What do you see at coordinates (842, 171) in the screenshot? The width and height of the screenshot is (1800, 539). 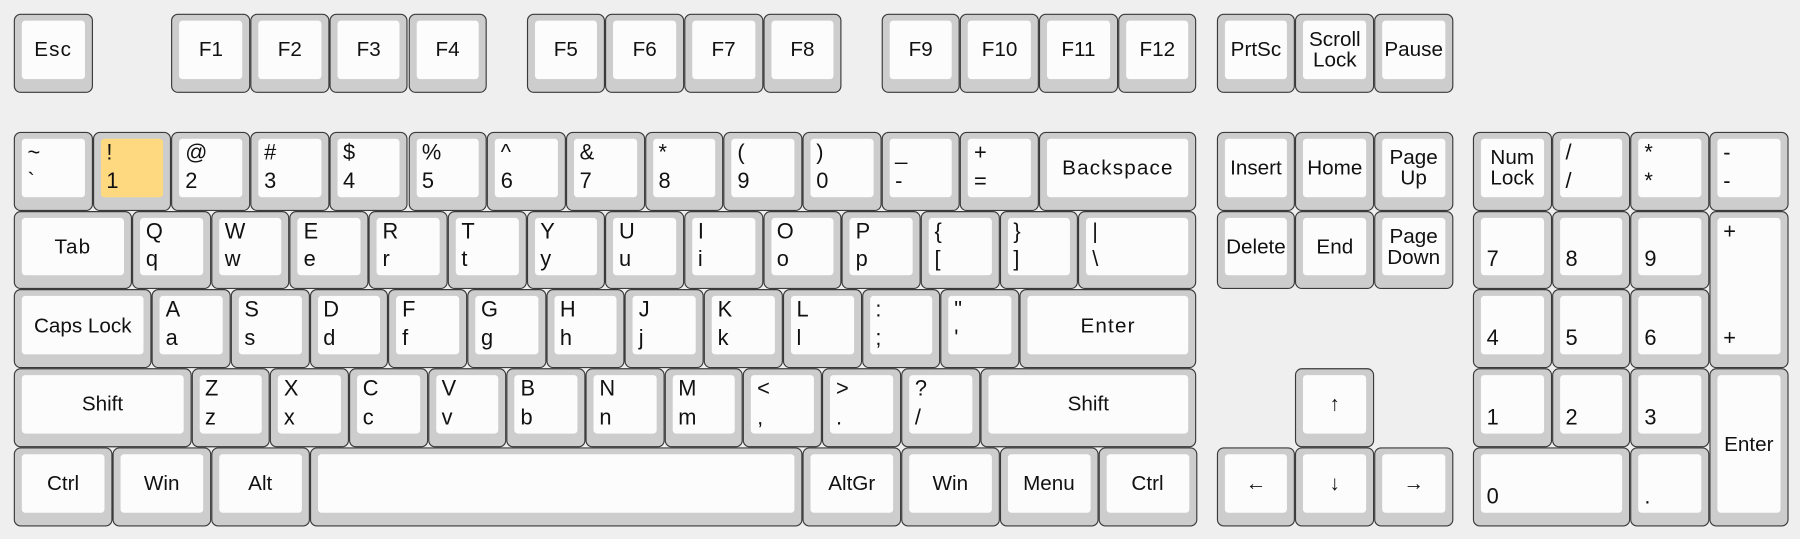 I see `key-zero: ) 0` at bounding box center [842, 171].